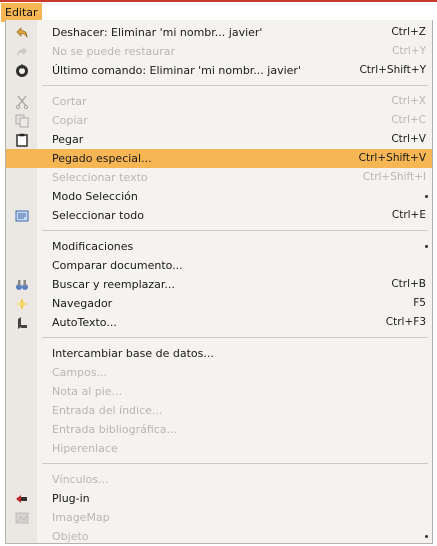 This screenshot has height=546, width=437. Describe the element at coordinates (95, 196) in the screenshot. I see `menu-item-label: Modo Selección` at that location.